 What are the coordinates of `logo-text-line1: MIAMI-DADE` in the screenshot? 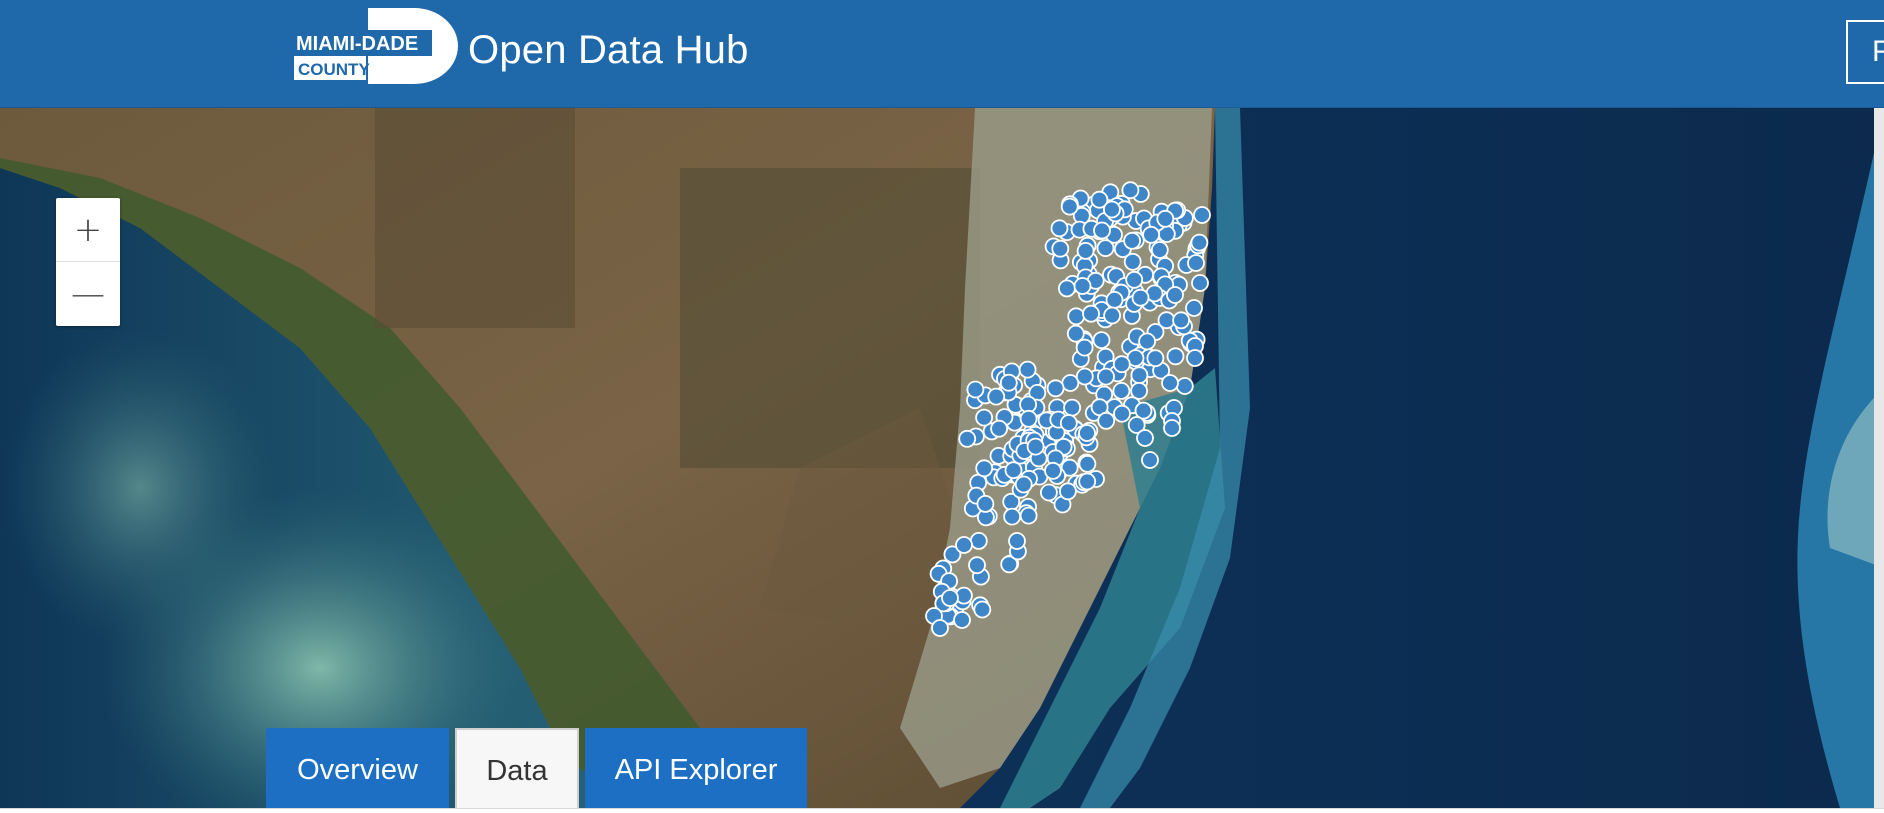 It's located at (357, 44).